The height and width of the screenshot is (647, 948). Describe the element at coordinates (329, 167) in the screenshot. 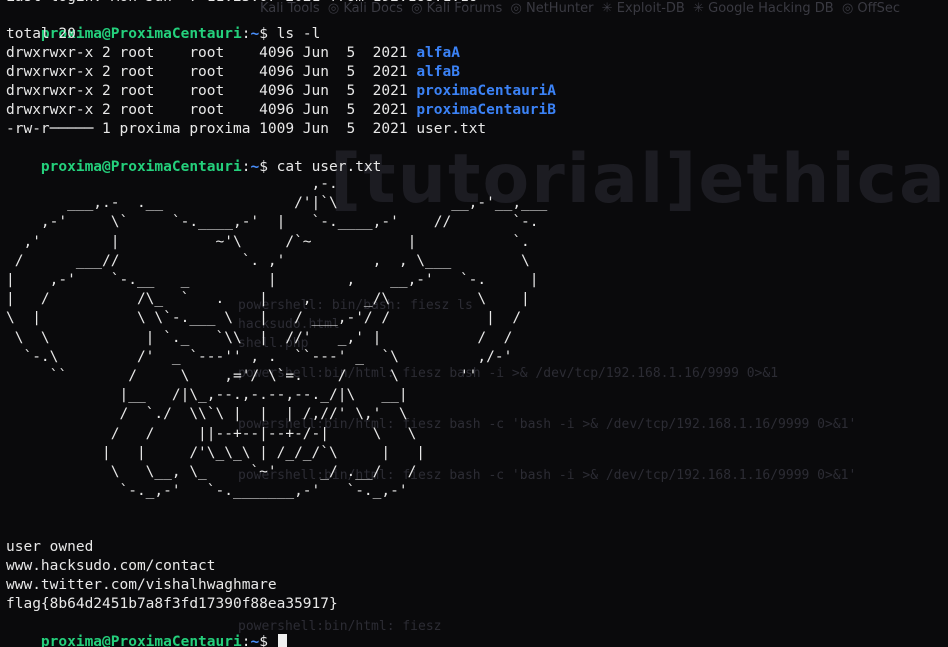

I see `command-cat: cat user.txt` at that location.